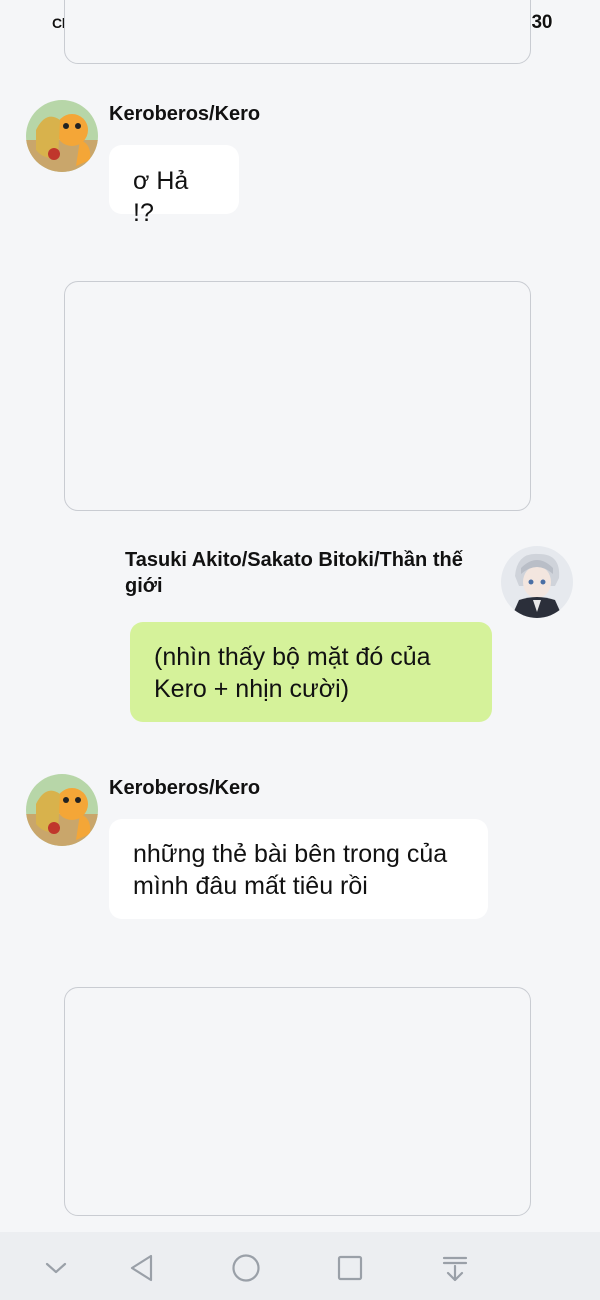 Image resolution: width=600 pixels, height=1300 pixels. Describe the element at coordinates (246, 1268) in the screenshot. I see `home-circle-icon` at that location.